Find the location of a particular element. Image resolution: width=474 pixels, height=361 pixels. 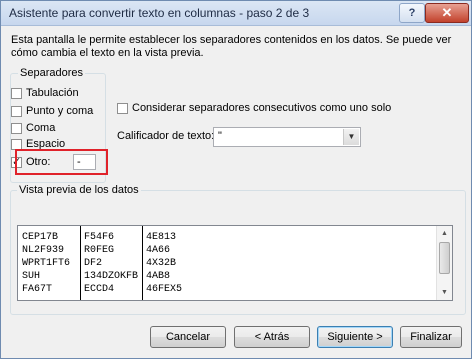

preview-cell: CEP17B is located at coordinates (40, 237).